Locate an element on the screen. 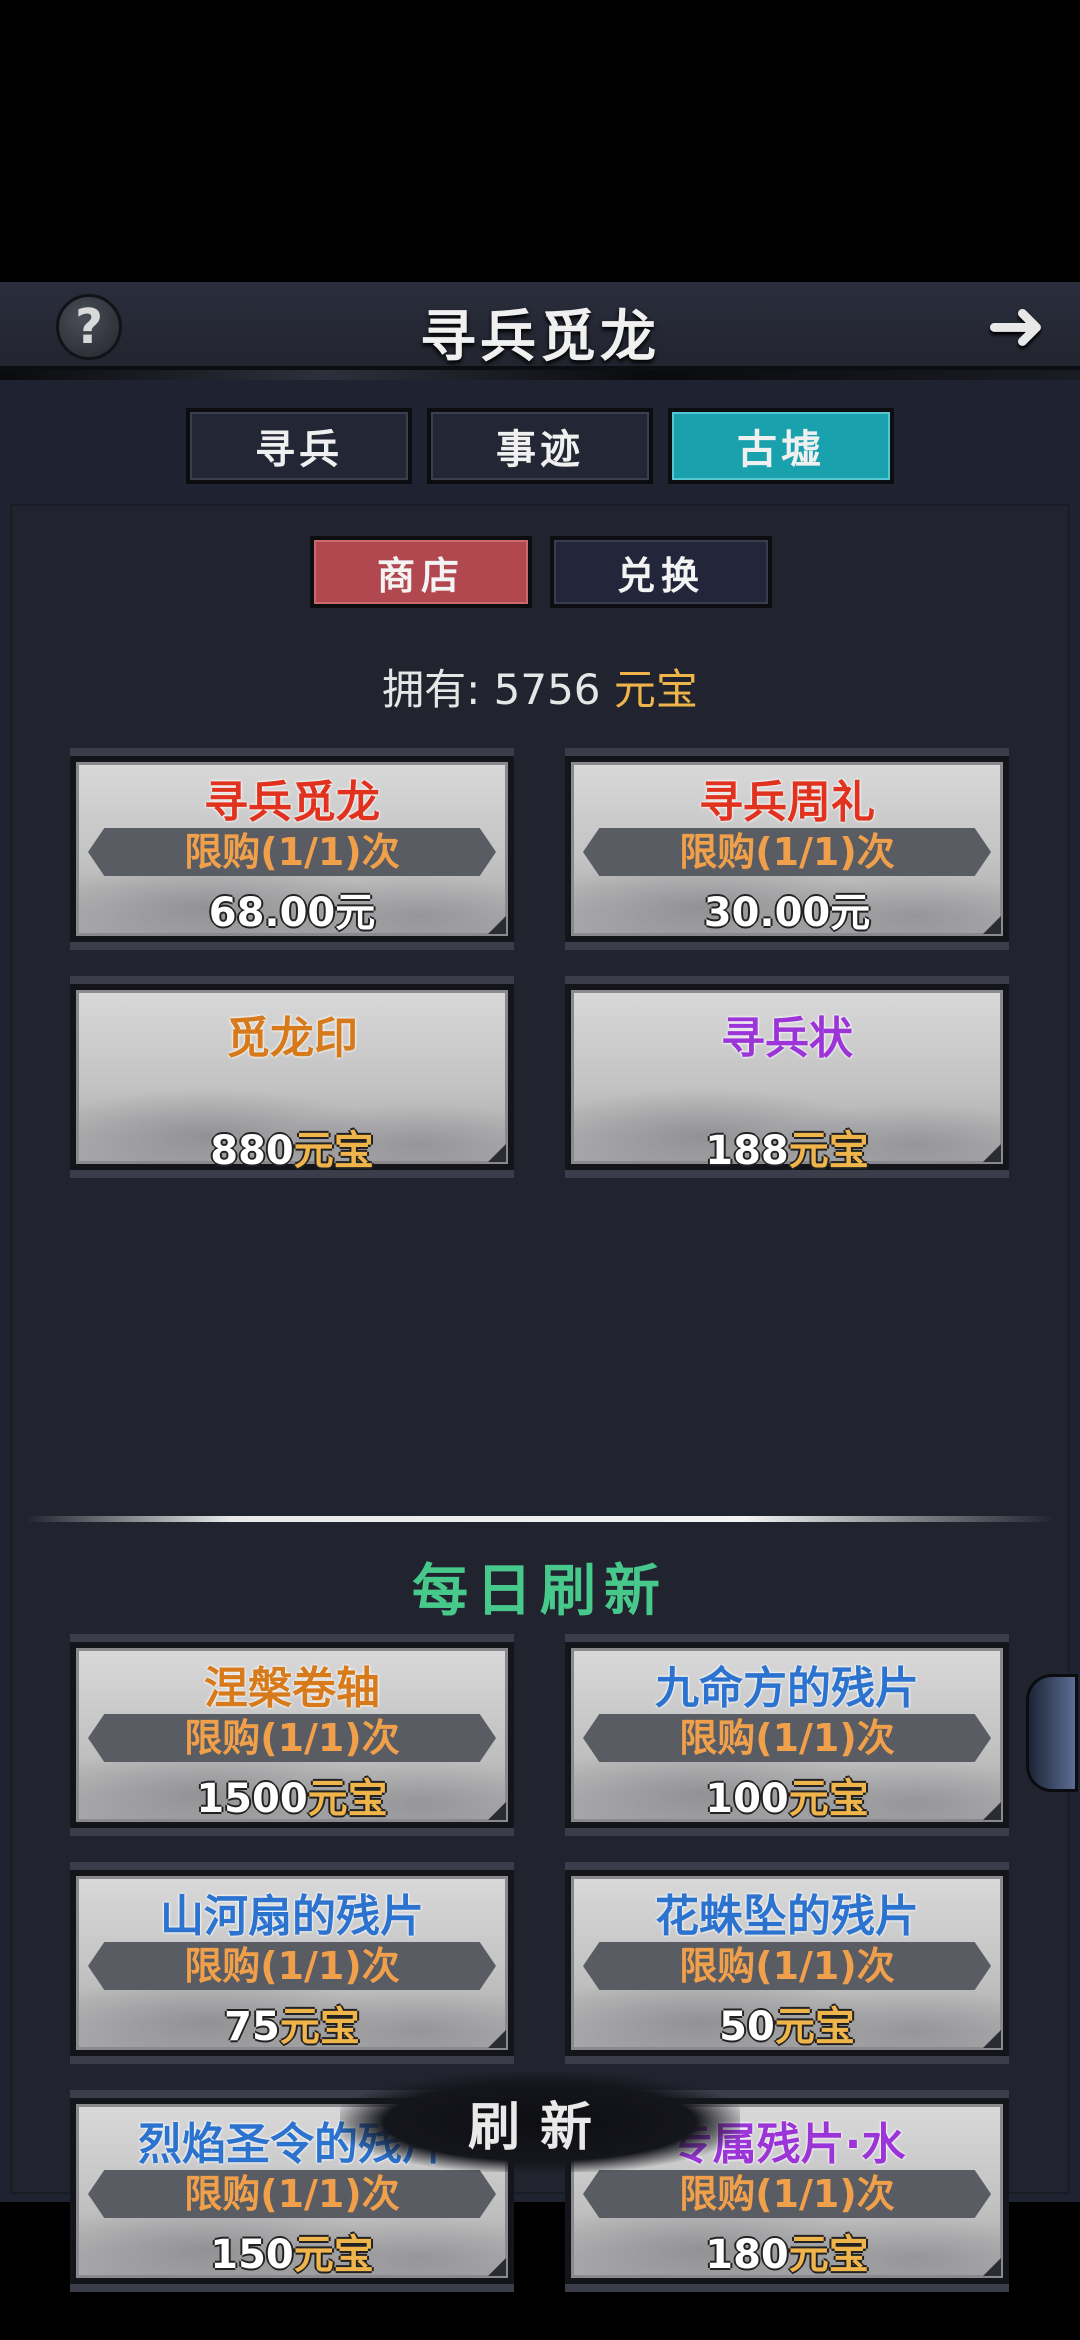  item-price: 100元宝 is located at coordinates (787, 1799).